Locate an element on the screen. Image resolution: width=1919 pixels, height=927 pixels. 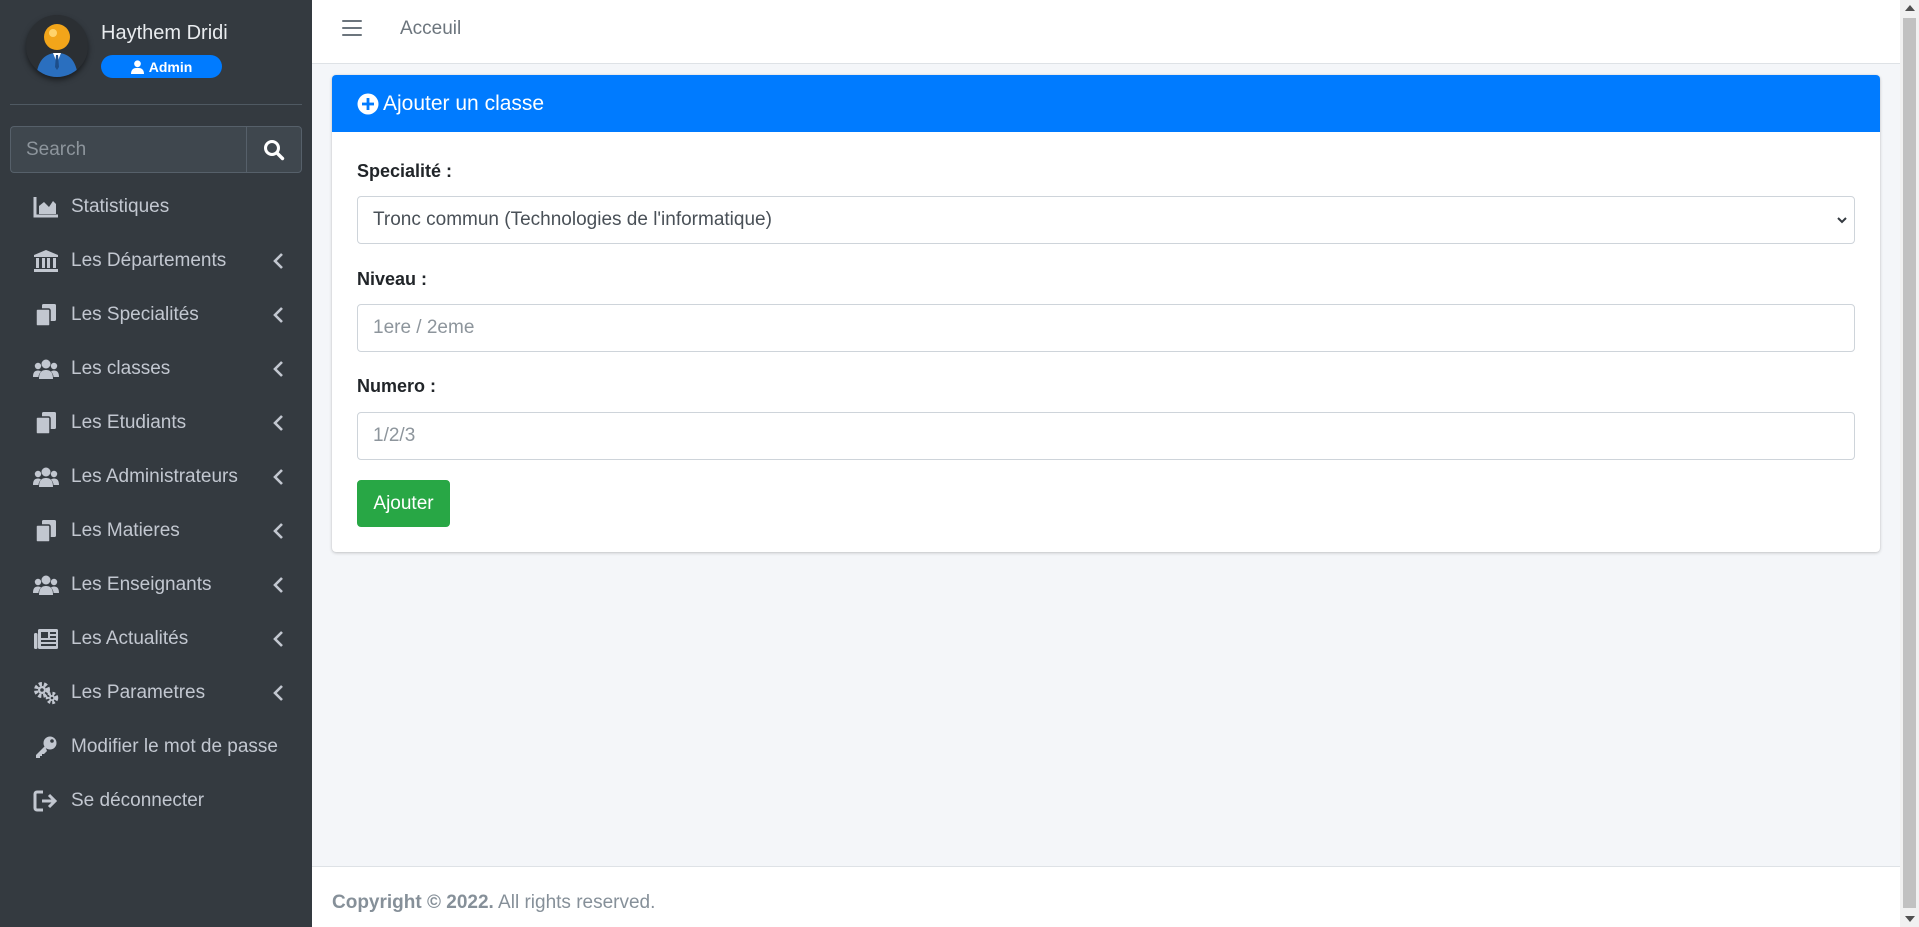
add-button: Ajouter is located at coordinates (403, 503).